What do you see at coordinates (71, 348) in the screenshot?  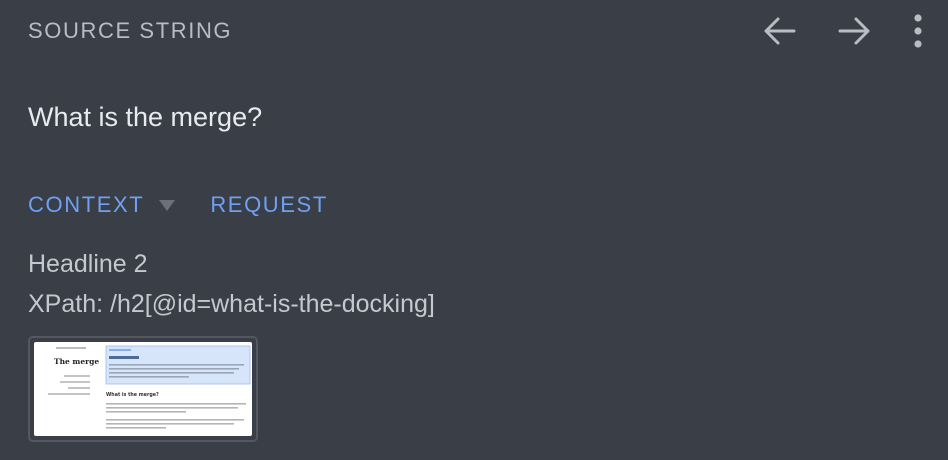 I see `thumb-nav-line` at bounding box center [71, 348].